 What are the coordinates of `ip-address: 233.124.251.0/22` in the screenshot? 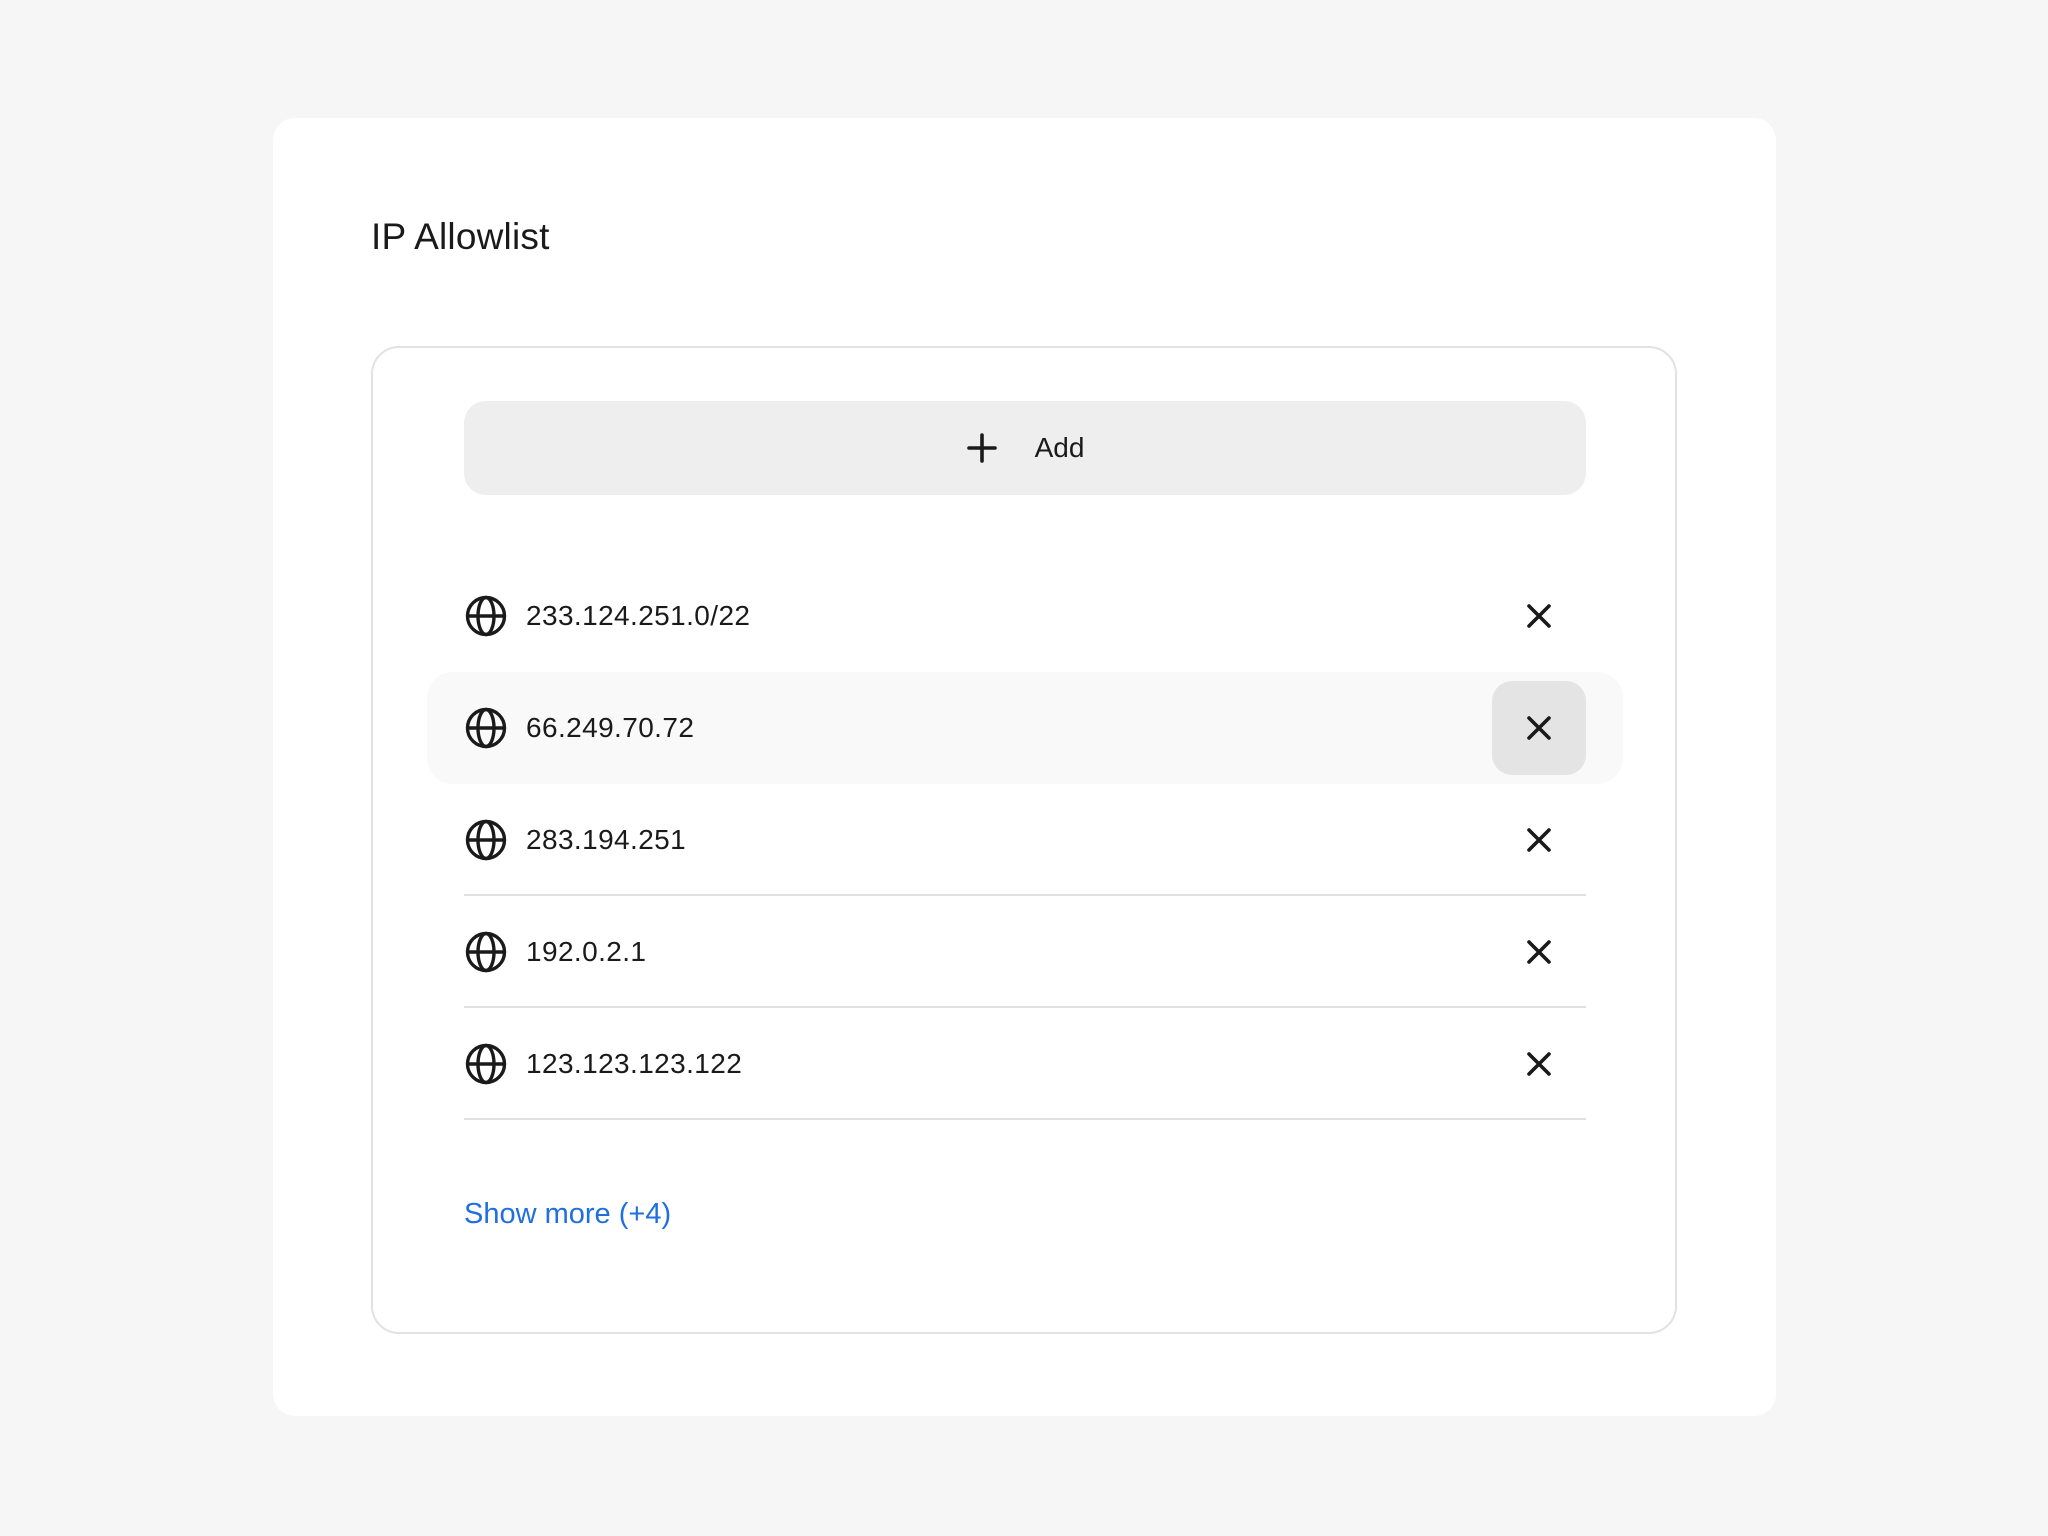 It's located at (638, 615).